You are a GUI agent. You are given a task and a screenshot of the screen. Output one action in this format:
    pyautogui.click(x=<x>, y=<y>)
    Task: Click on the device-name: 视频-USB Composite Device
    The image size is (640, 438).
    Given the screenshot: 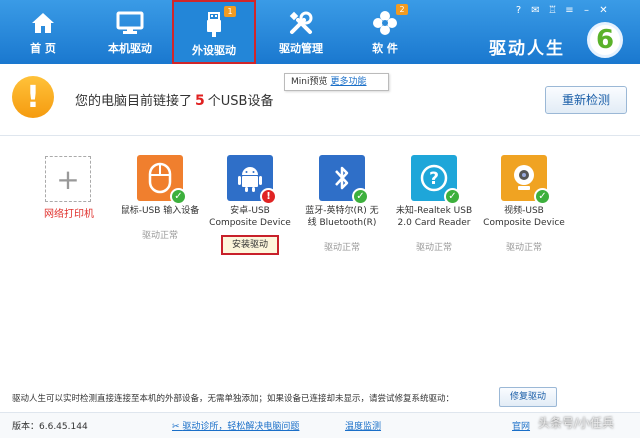 What is the action you would take?
    pyautogui.click(x=524, y=217)
    